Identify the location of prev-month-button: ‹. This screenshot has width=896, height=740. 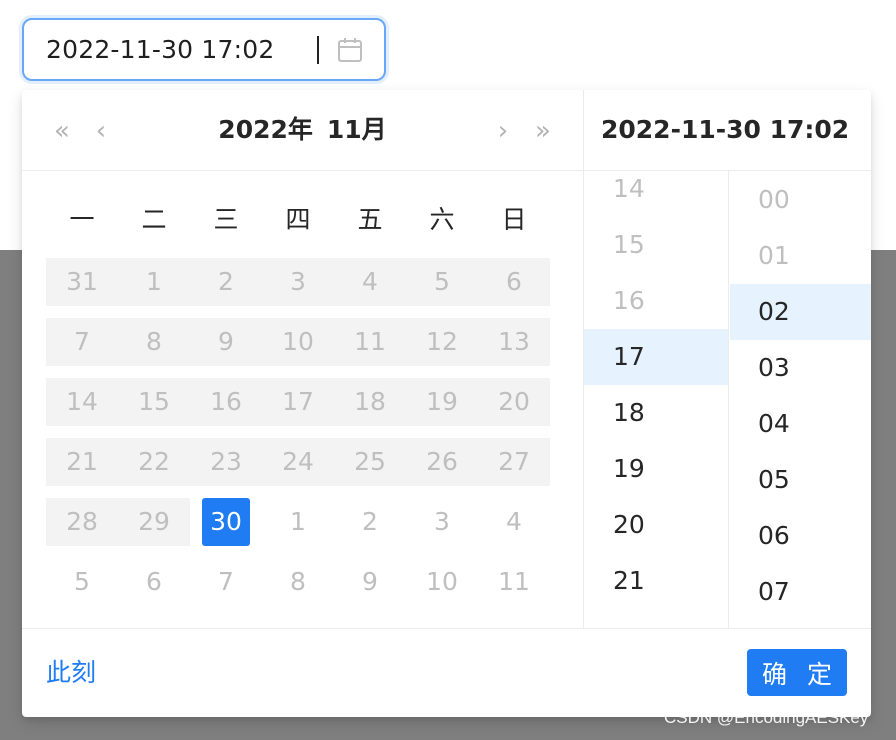
(101, 131).